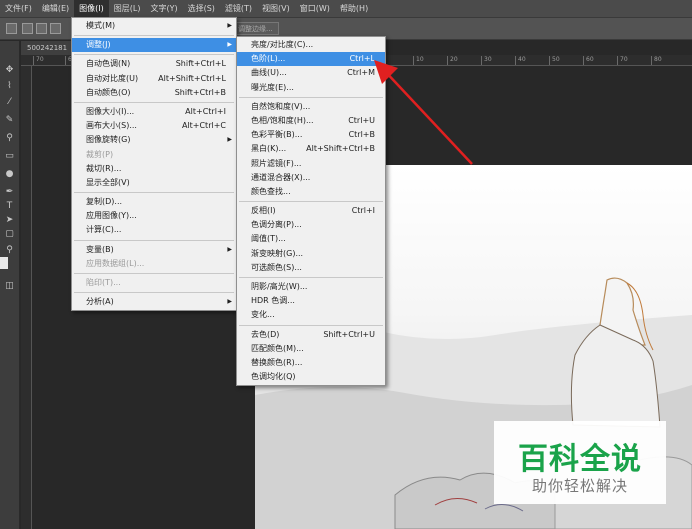 Image resolution: width=692 pixels, height=529 pixels. I want to click on menu-item-shortcut: Alt+Ctrl+I, so click(205, 111).